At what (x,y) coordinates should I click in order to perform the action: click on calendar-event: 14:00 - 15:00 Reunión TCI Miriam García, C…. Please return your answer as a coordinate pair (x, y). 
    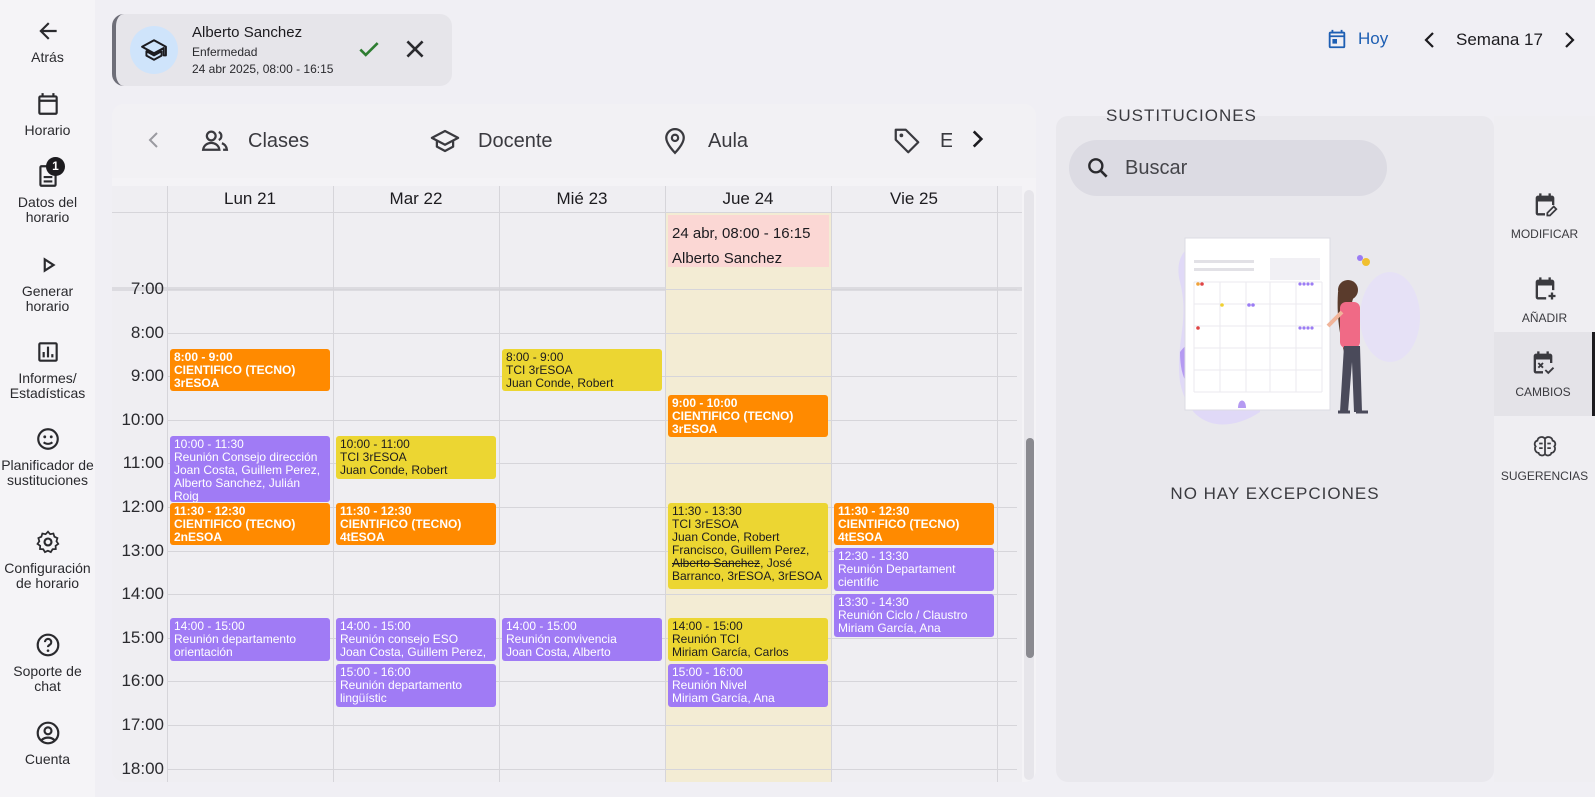
    Looking at the image, I should click on (748, 639).